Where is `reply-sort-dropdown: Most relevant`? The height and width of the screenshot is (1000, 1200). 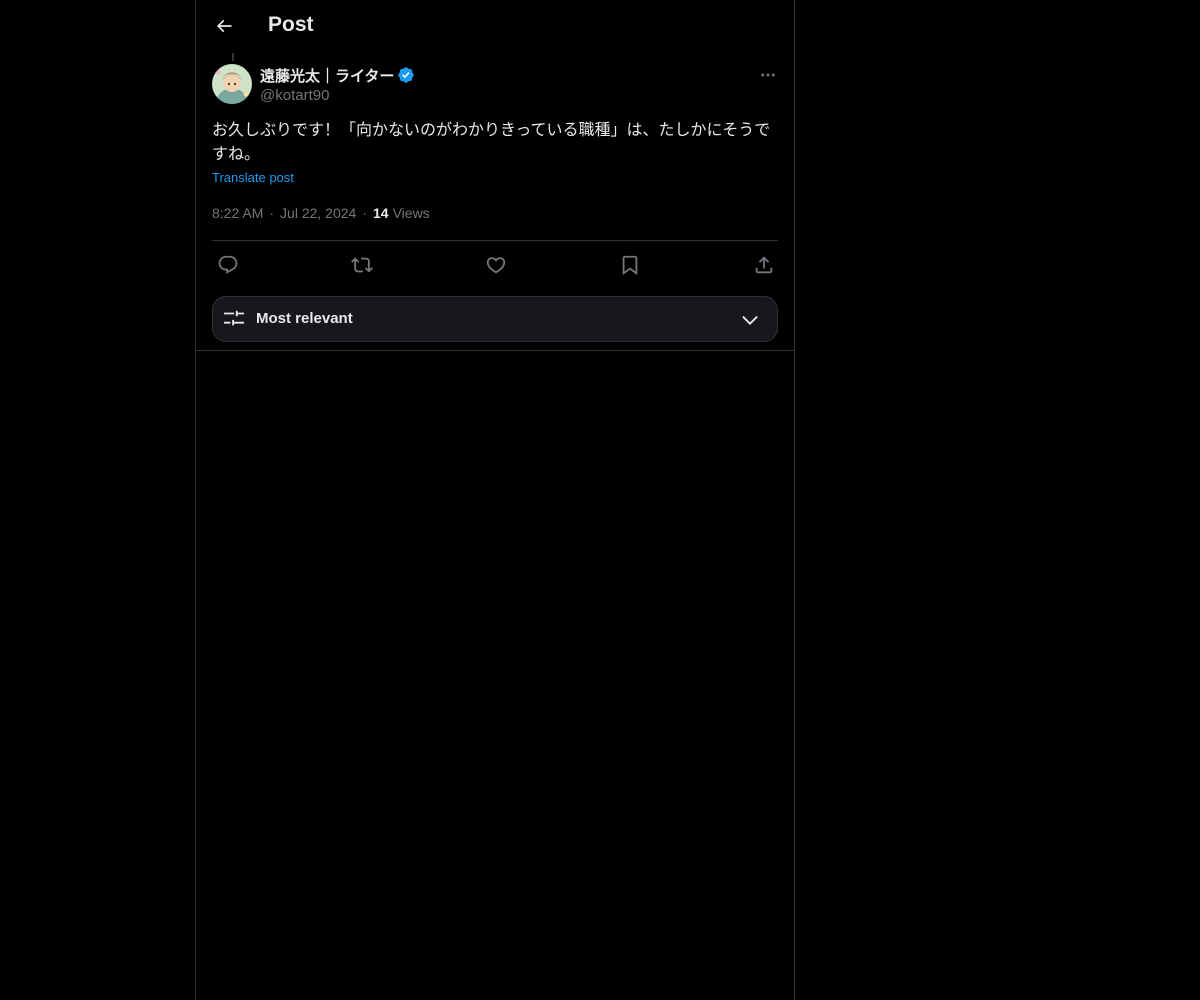
reply-sort-dropdown: Most relevant is located at coordinates (495, 319).